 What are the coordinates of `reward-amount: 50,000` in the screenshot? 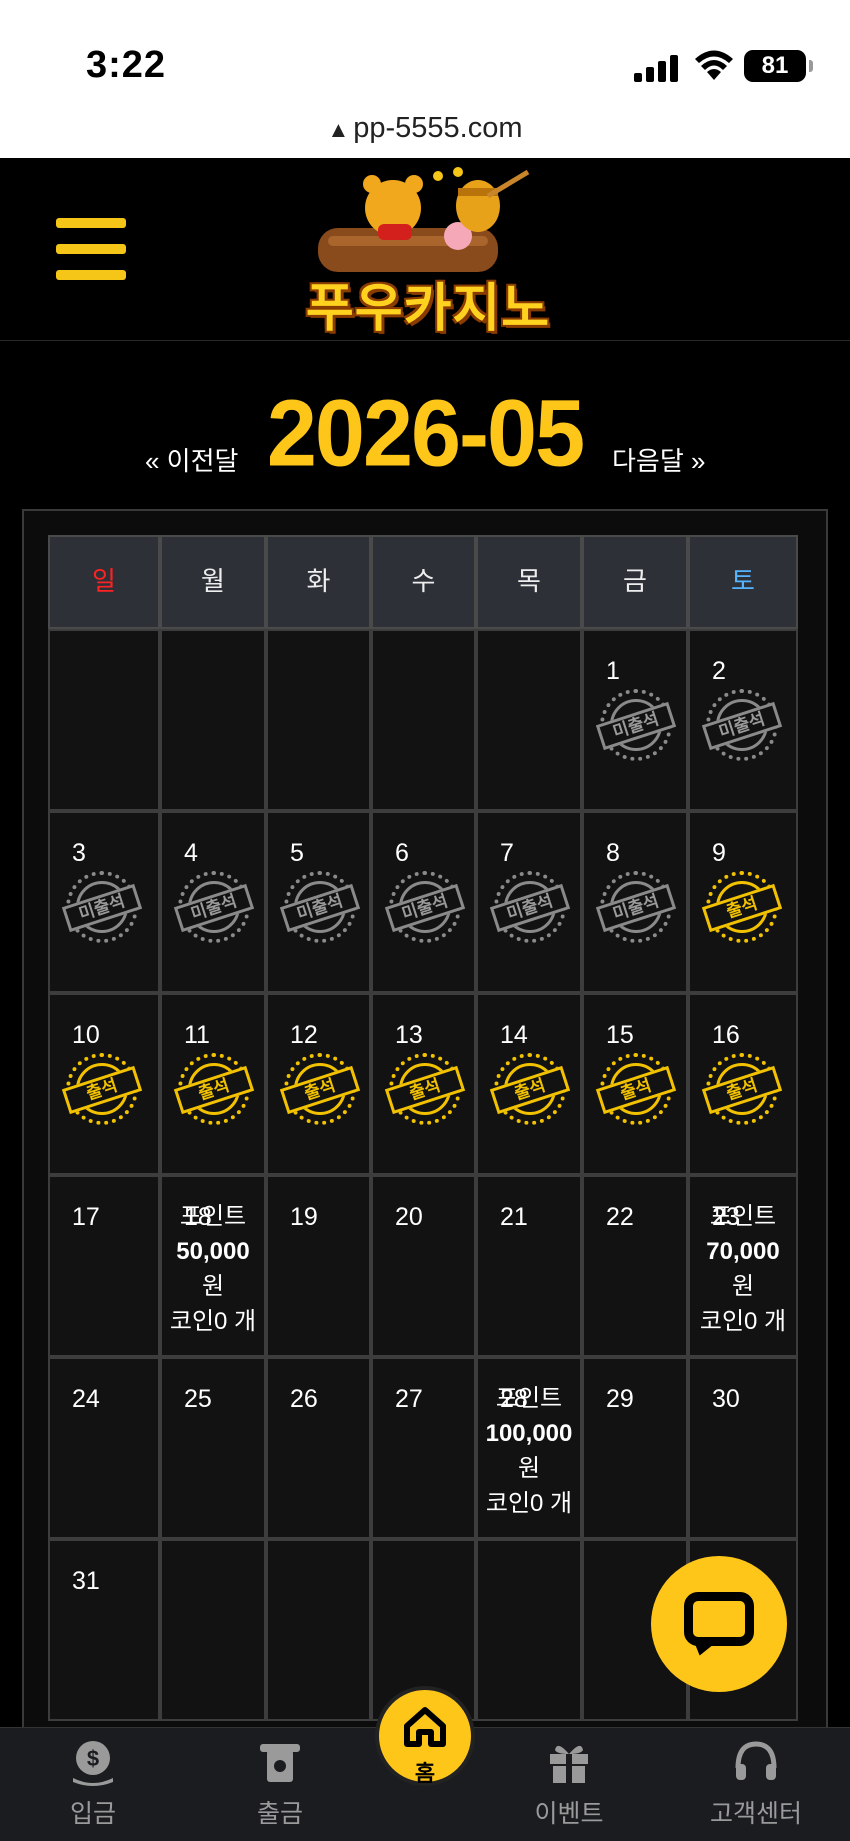 It's located at (213, 1251).